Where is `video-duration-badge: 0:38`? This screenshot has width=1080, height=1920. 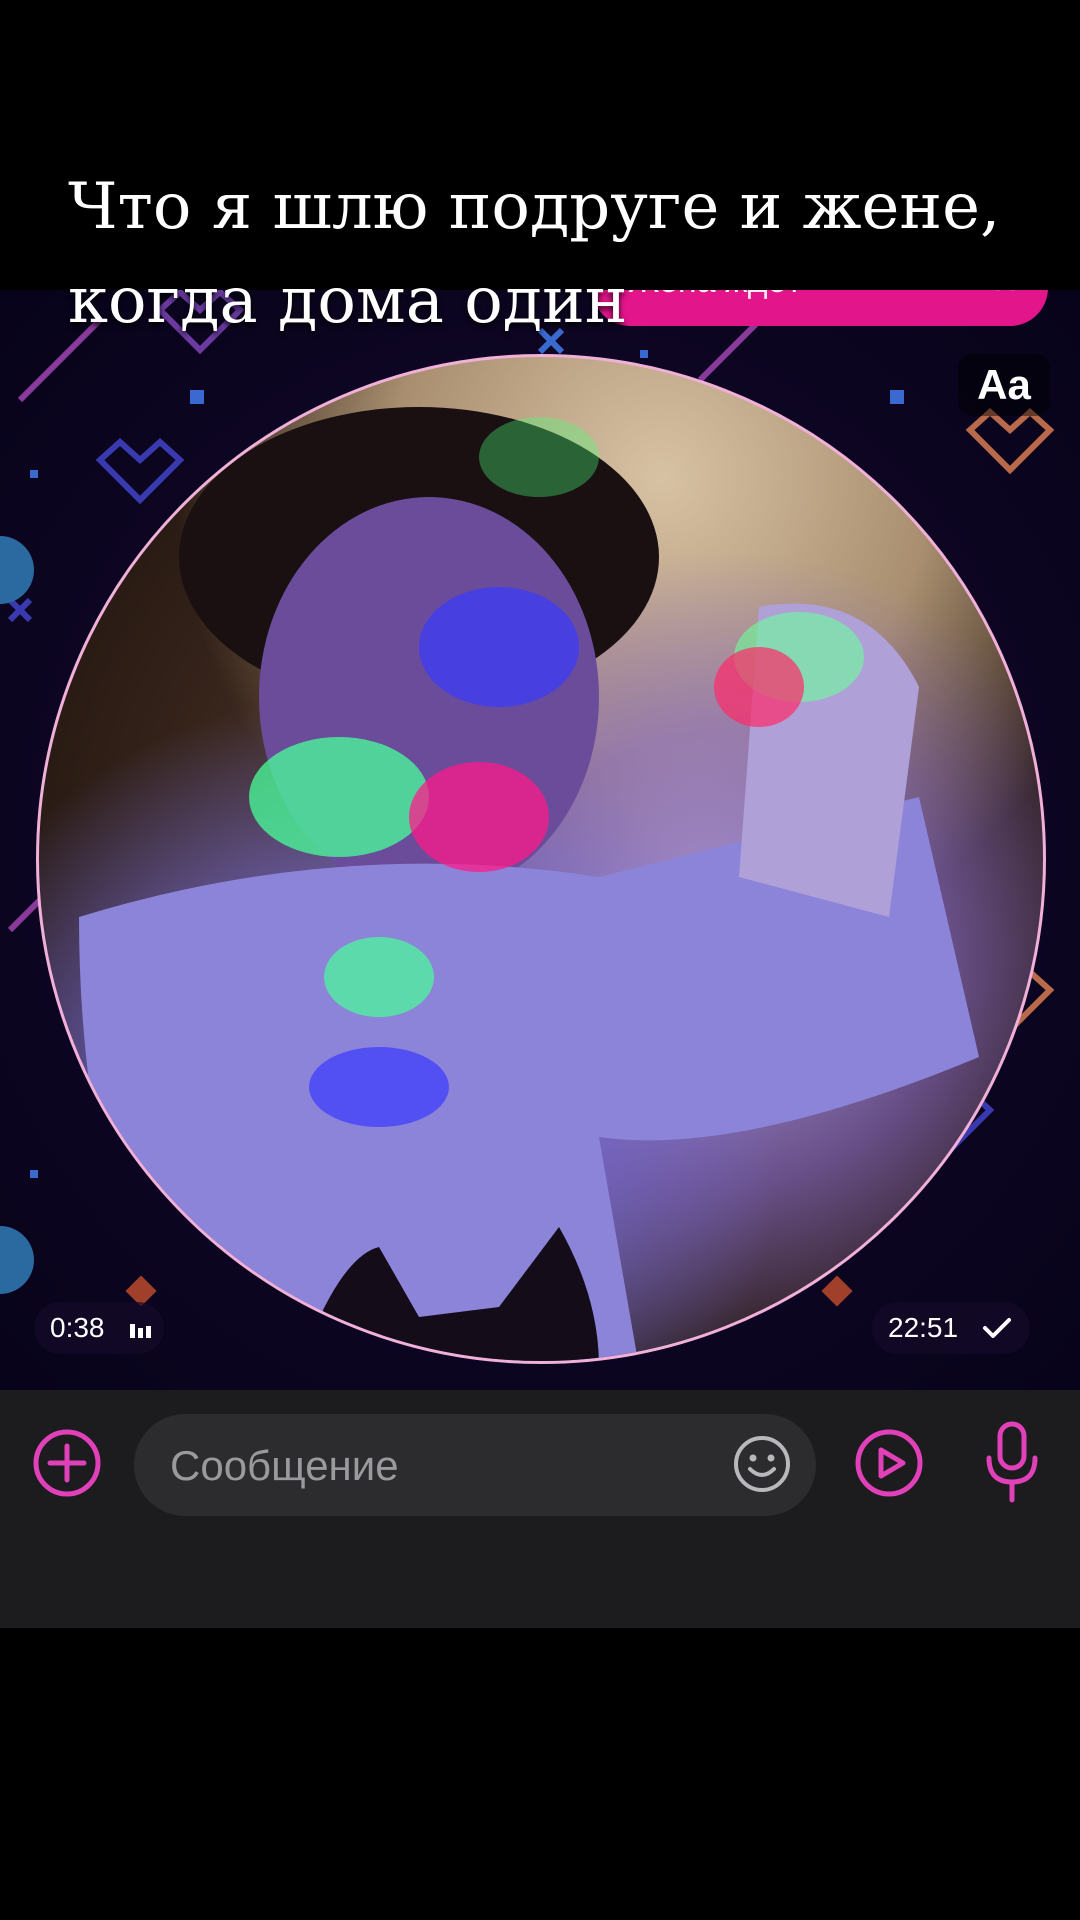
video-duration-badge: 0:38 is located at coordinates (99, 1328).